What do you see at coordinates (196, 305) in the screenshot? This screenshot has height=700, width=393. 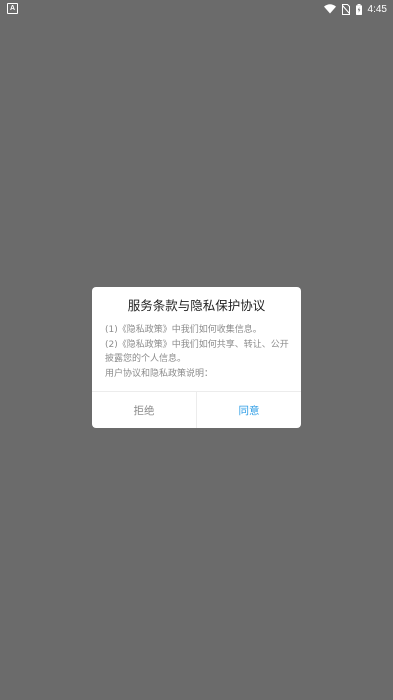 I see `dialog-title: 服务条款与隐私保护协议` at bounding box center [196, 305].